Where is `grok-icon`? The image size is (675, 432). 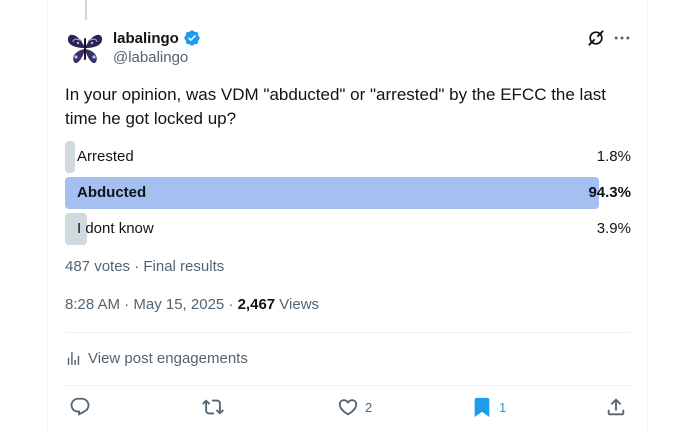 grok-icon is located at coordinates (596, 38).